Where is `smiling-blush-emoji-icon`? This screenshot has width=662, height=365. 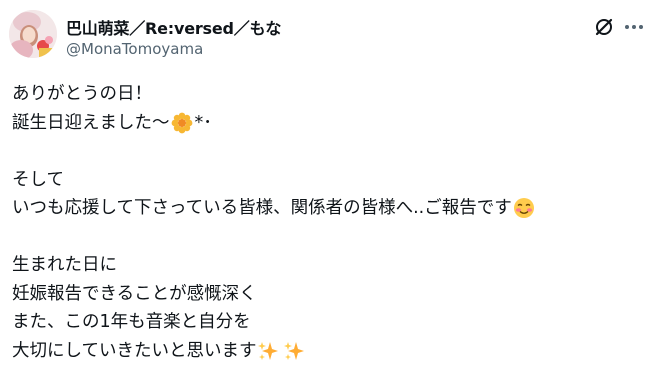
smiling-blush-emoji-icon is located at coordinates (524, 208).